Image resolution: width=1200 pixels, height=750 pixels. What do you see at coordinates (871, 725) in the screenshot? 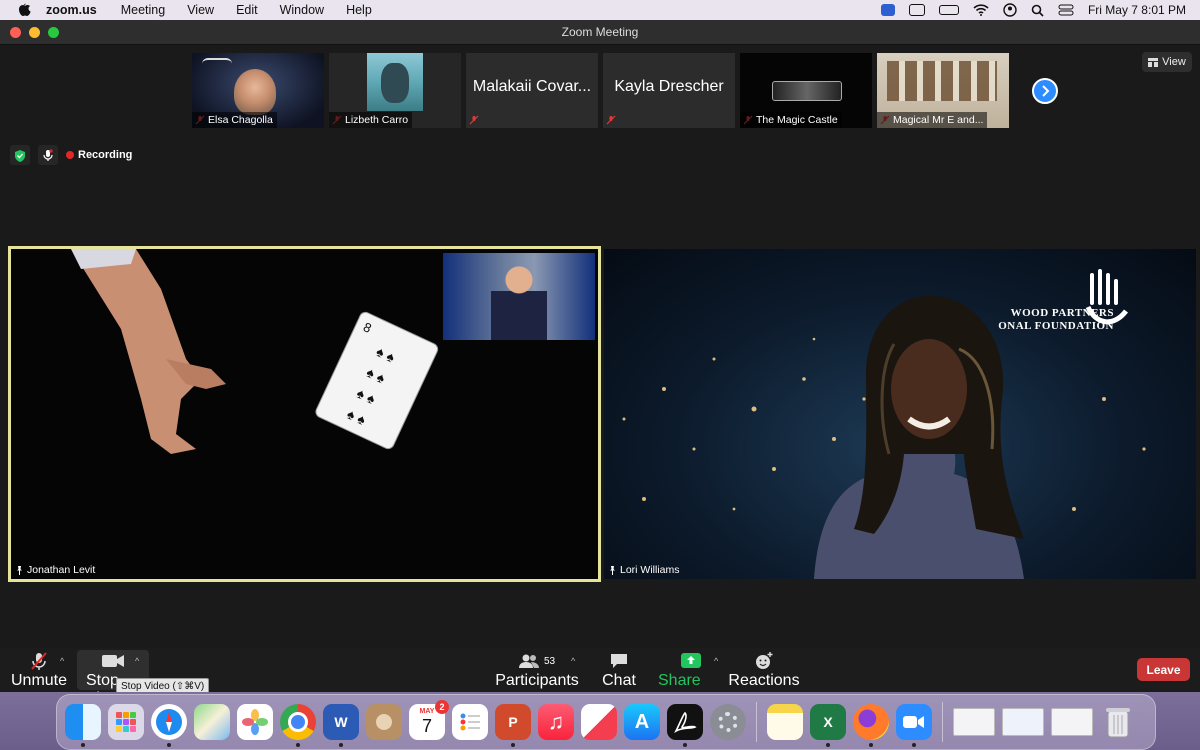
I see `firefox-icon` at bounding box center [871, 725].